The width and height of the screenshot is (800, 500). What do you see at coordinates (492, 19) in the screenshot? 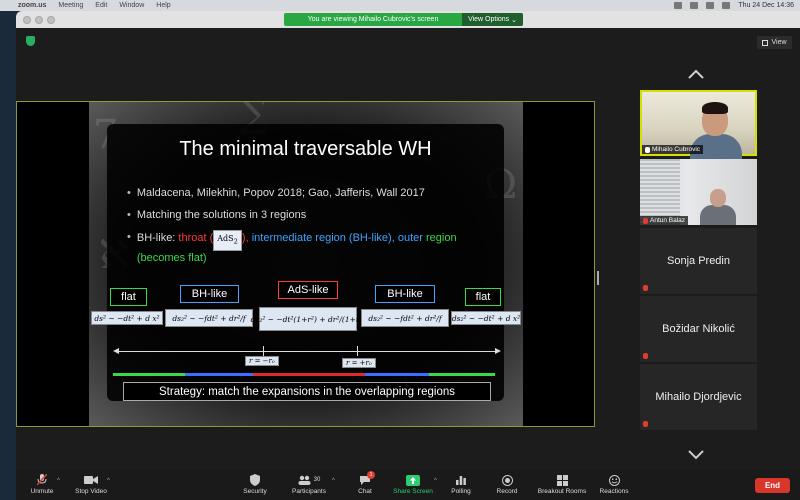
I see `view-options-button: View Options ⌄` at bounding box center [492, 19].